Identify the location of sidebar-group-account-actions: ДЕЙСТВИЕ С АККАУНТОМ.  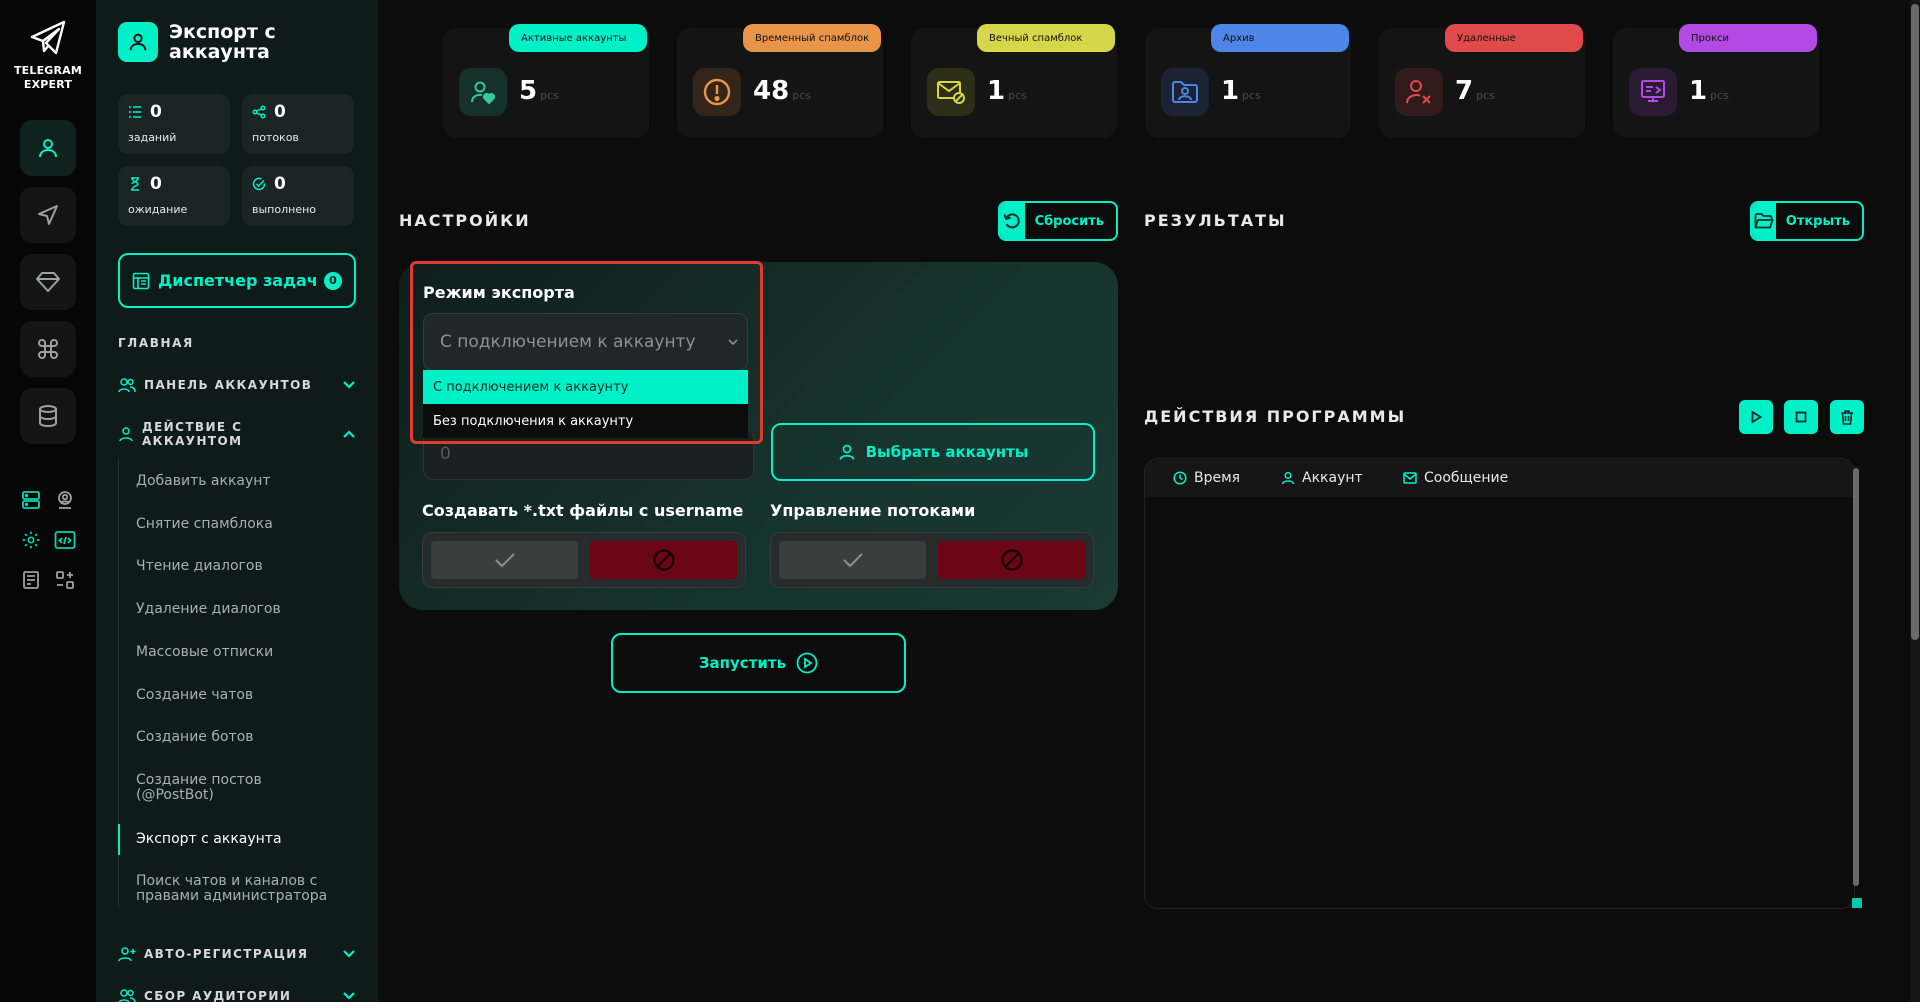
(237, 434).